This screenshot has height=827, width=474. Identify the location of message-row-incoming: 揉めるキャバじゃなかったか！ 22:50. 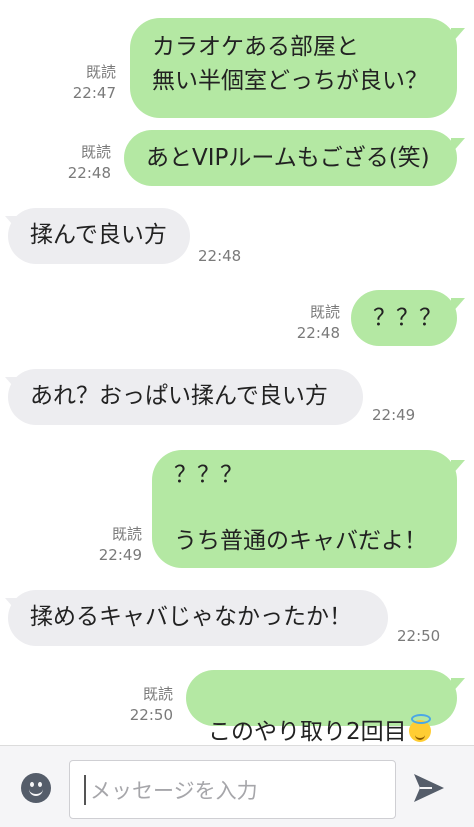
(237, 620).